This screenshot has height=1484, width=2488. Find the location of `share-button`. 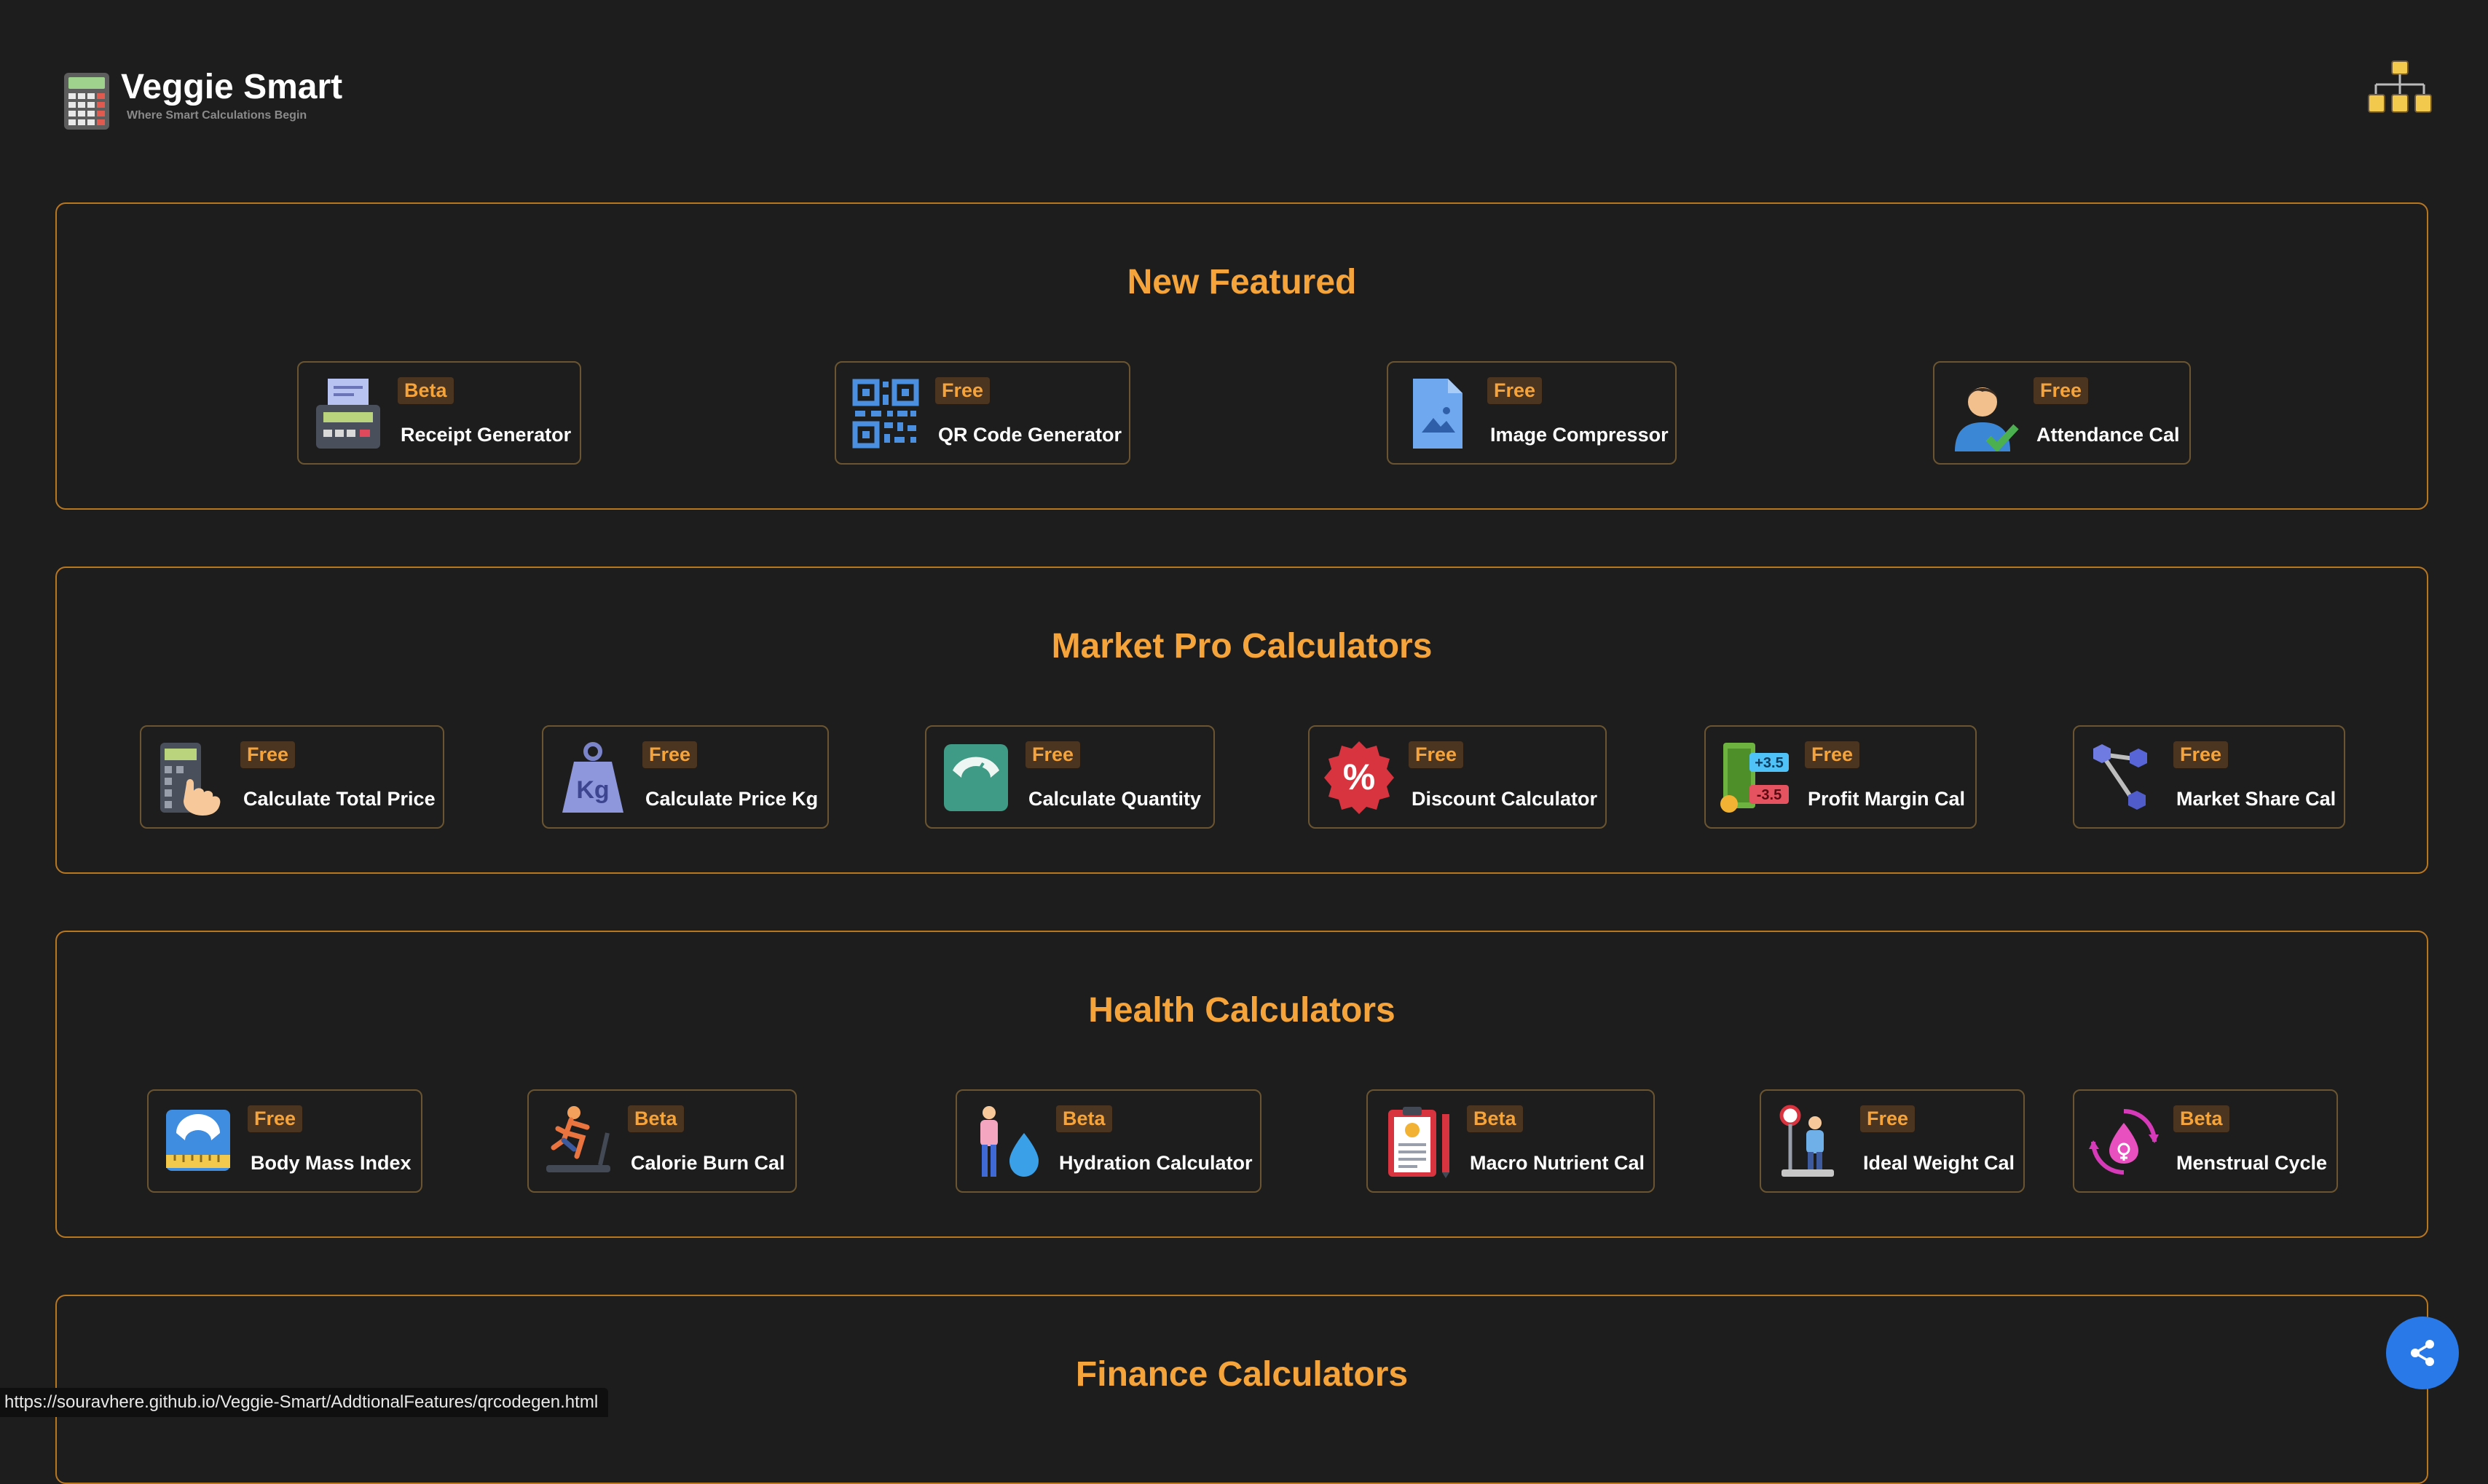

share-button is located at coordinates (2423, 1353).